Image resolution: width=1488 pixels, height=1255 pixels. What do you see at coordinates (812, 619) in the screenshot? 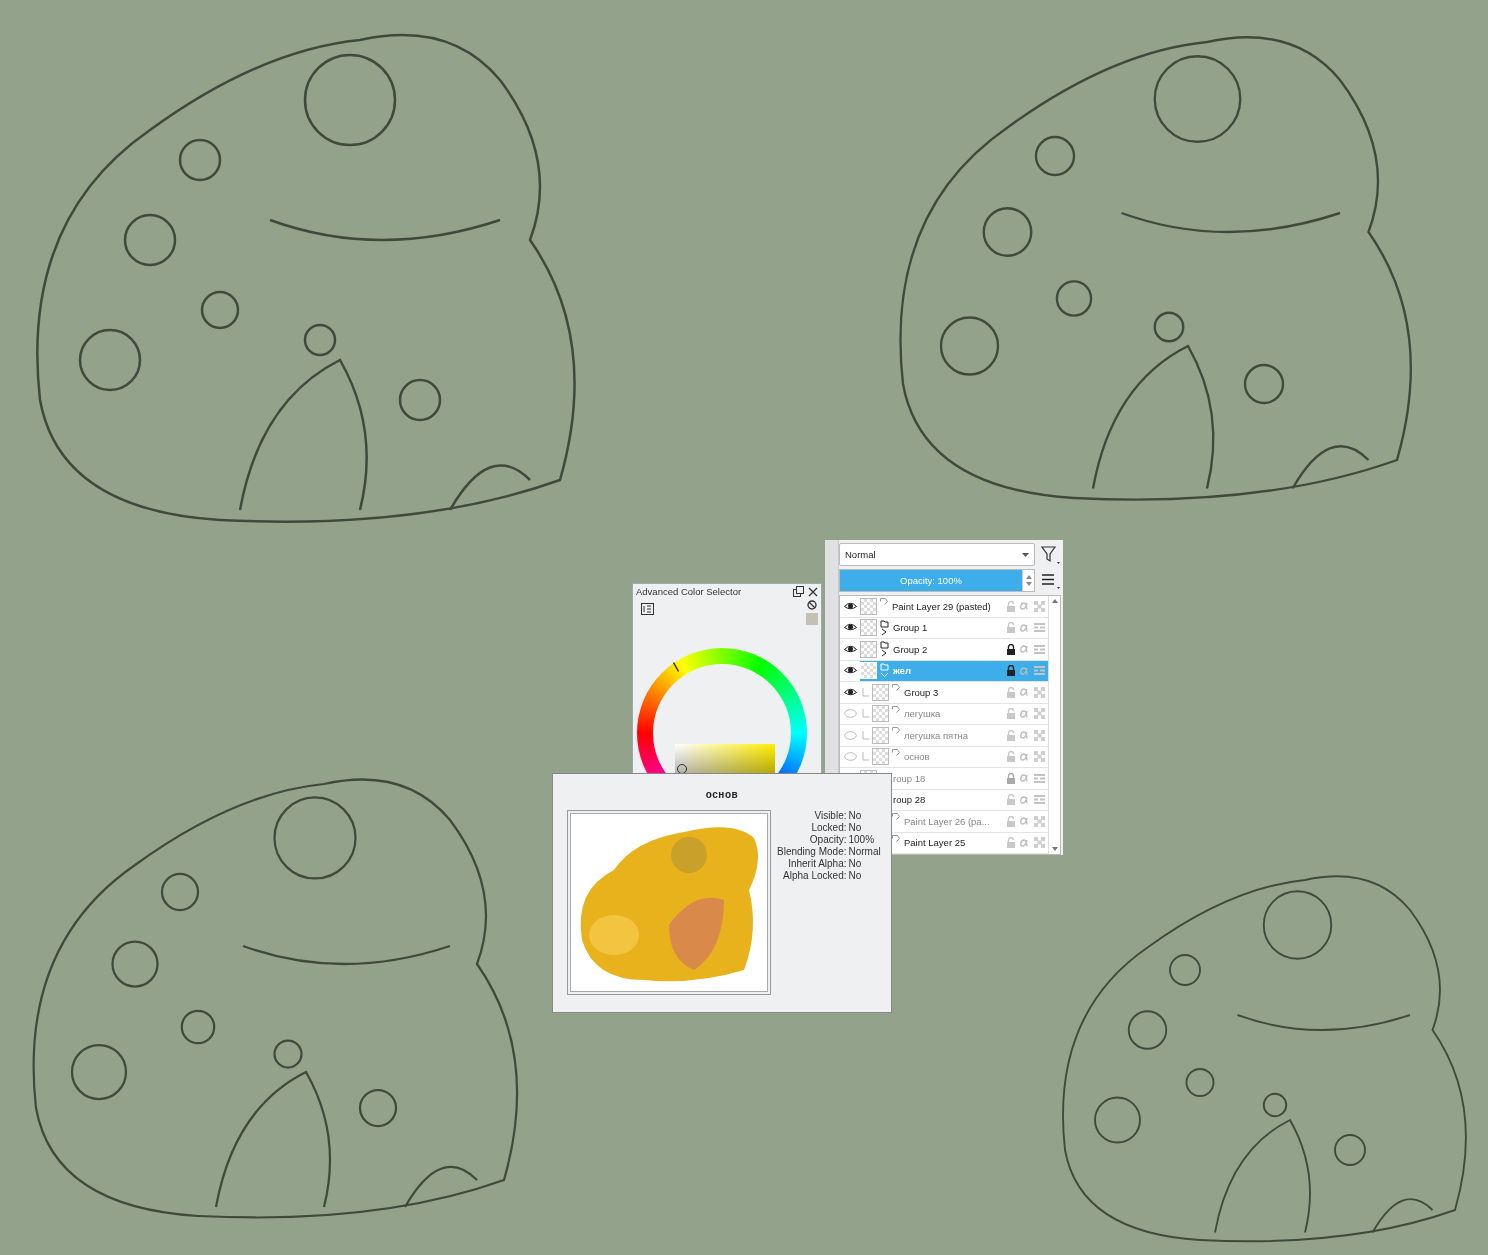
I see `color-swatch` at bounding box center [812, 619].